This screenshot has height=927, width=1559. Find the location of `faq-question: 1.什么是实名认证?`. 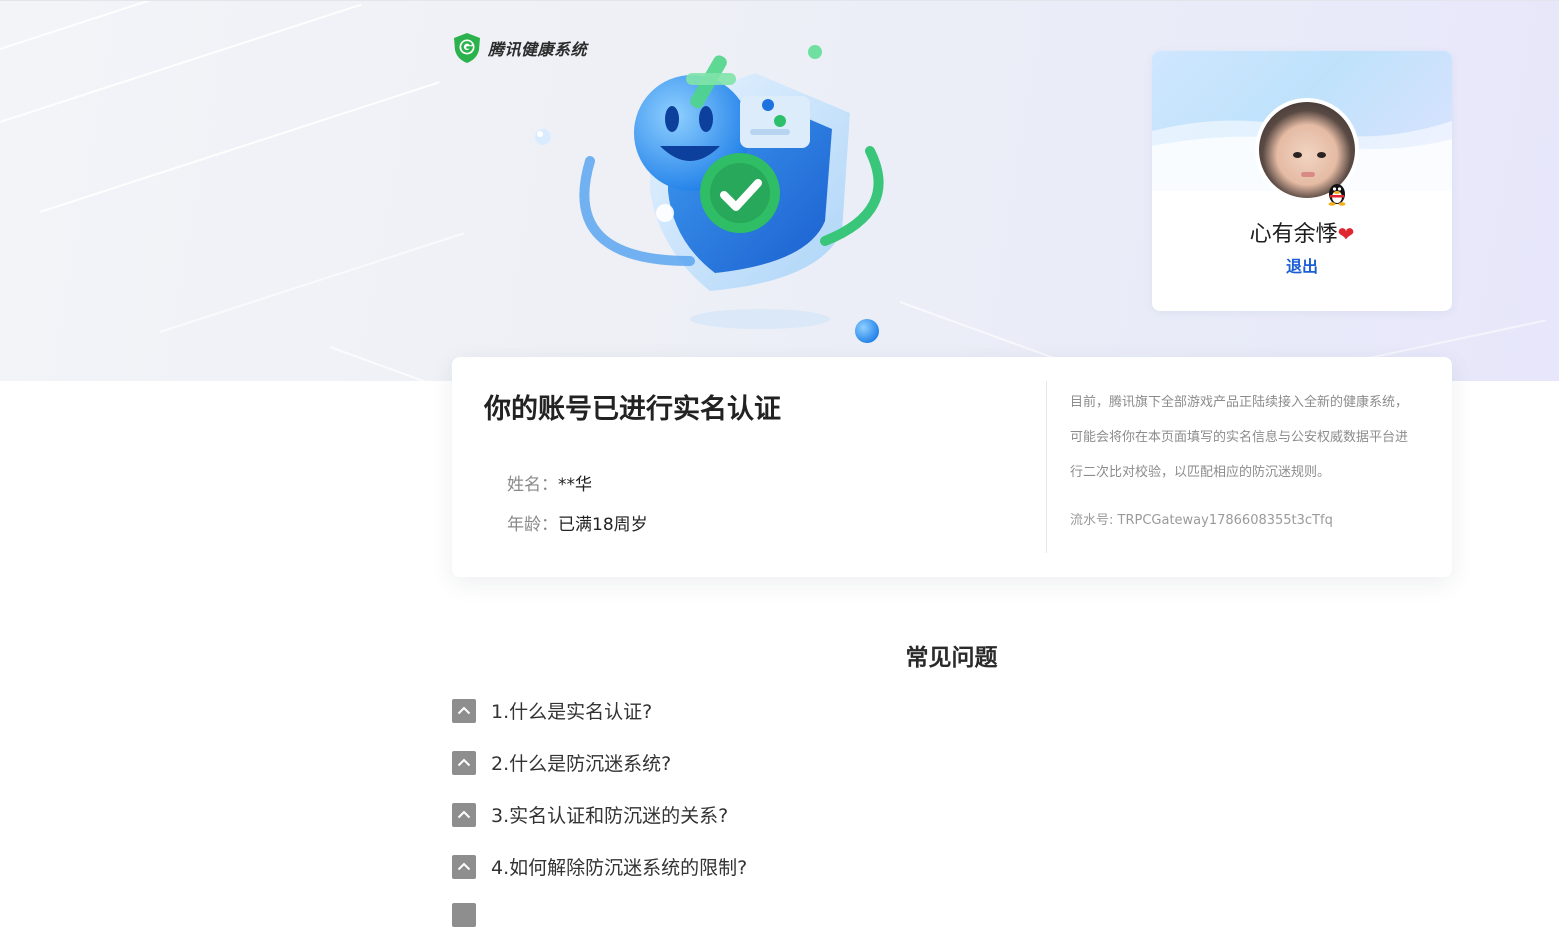

faq-question: 1.什么是实名认证? is located at coordinates (571, 710).